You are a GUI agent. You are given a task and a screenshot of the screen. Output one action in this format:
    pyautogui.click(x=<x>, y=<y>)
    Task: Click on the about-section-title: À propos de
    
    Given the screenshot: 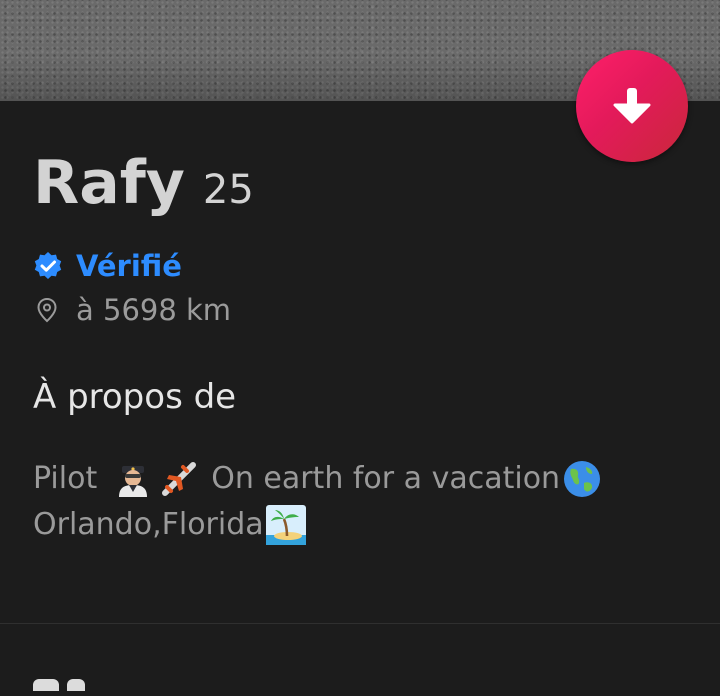 What is the action you would take?
    pyautogui.click(x=135, y=397)
    